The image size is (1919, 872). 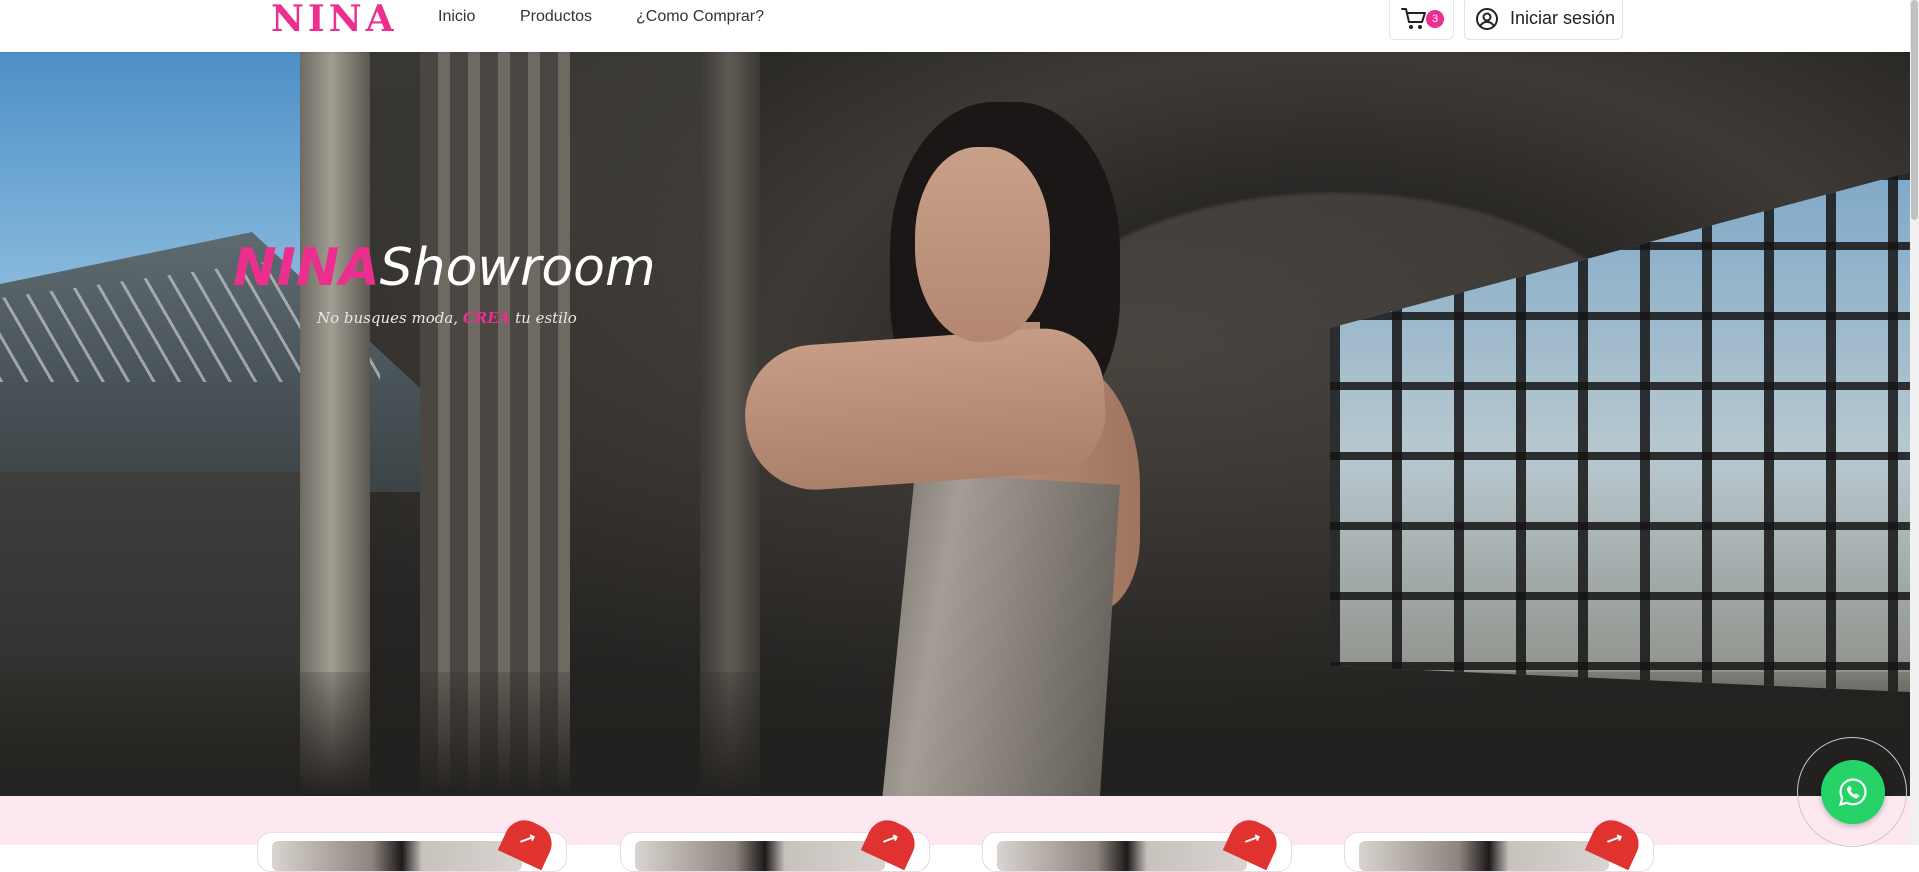 I want to click on login-label: Iniciar sesión, so click(x=1563, y=18).